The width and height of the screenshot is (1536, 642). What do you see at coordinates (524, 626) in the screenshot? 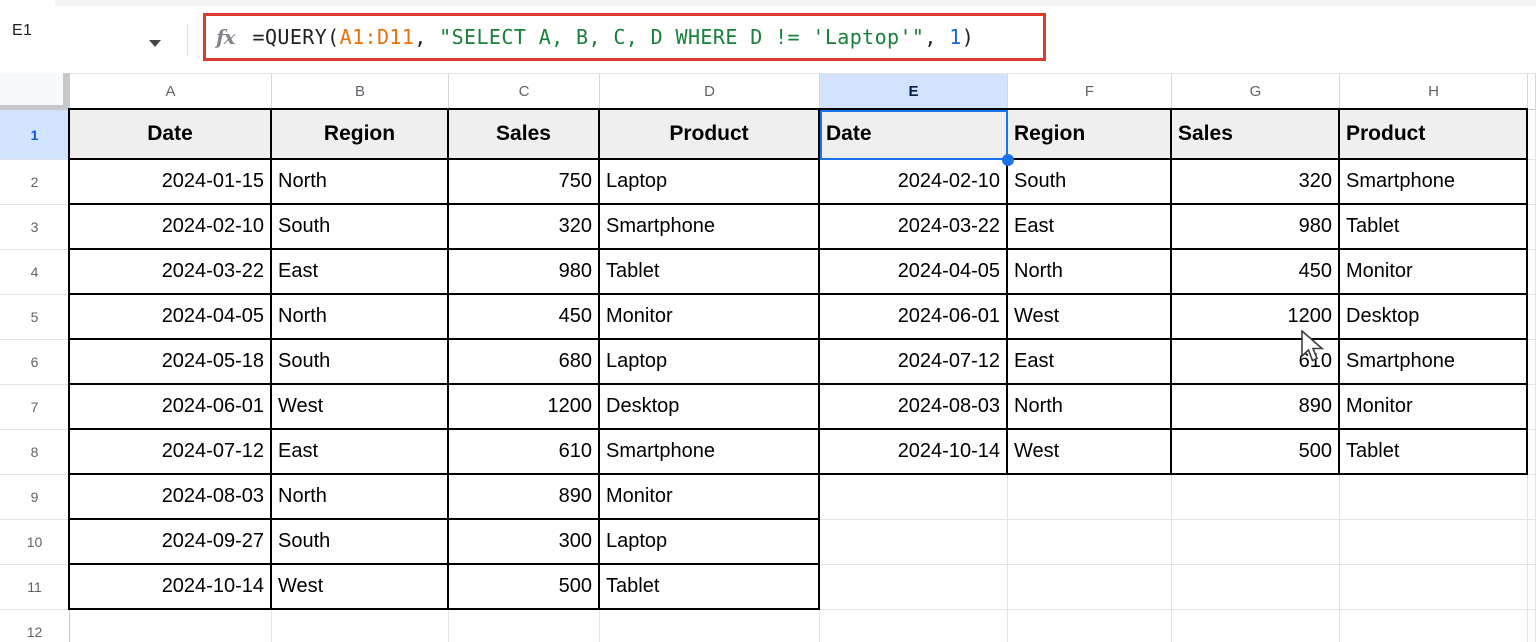
I see `cell-C12` at bounding box center [524, 626].